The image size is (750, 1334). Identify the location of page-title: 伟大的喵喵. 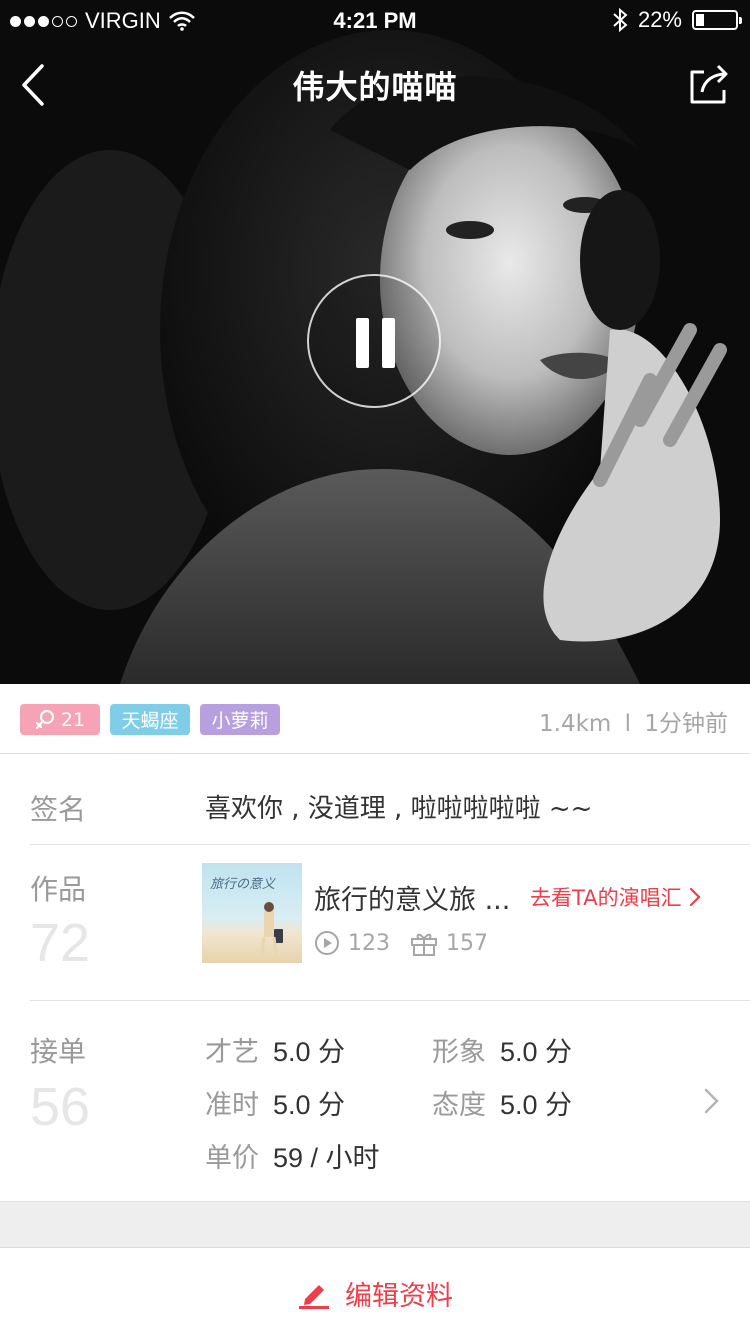
(375, 87).